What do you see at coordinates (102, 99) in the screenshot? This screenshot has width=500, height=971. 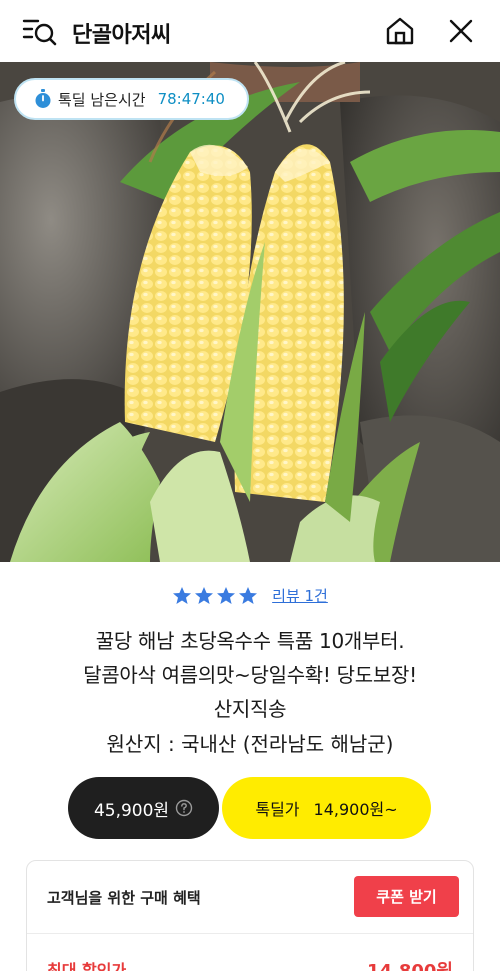 I see `timer-label: 톡딜 남은시간` at bounding box center [102, 99].